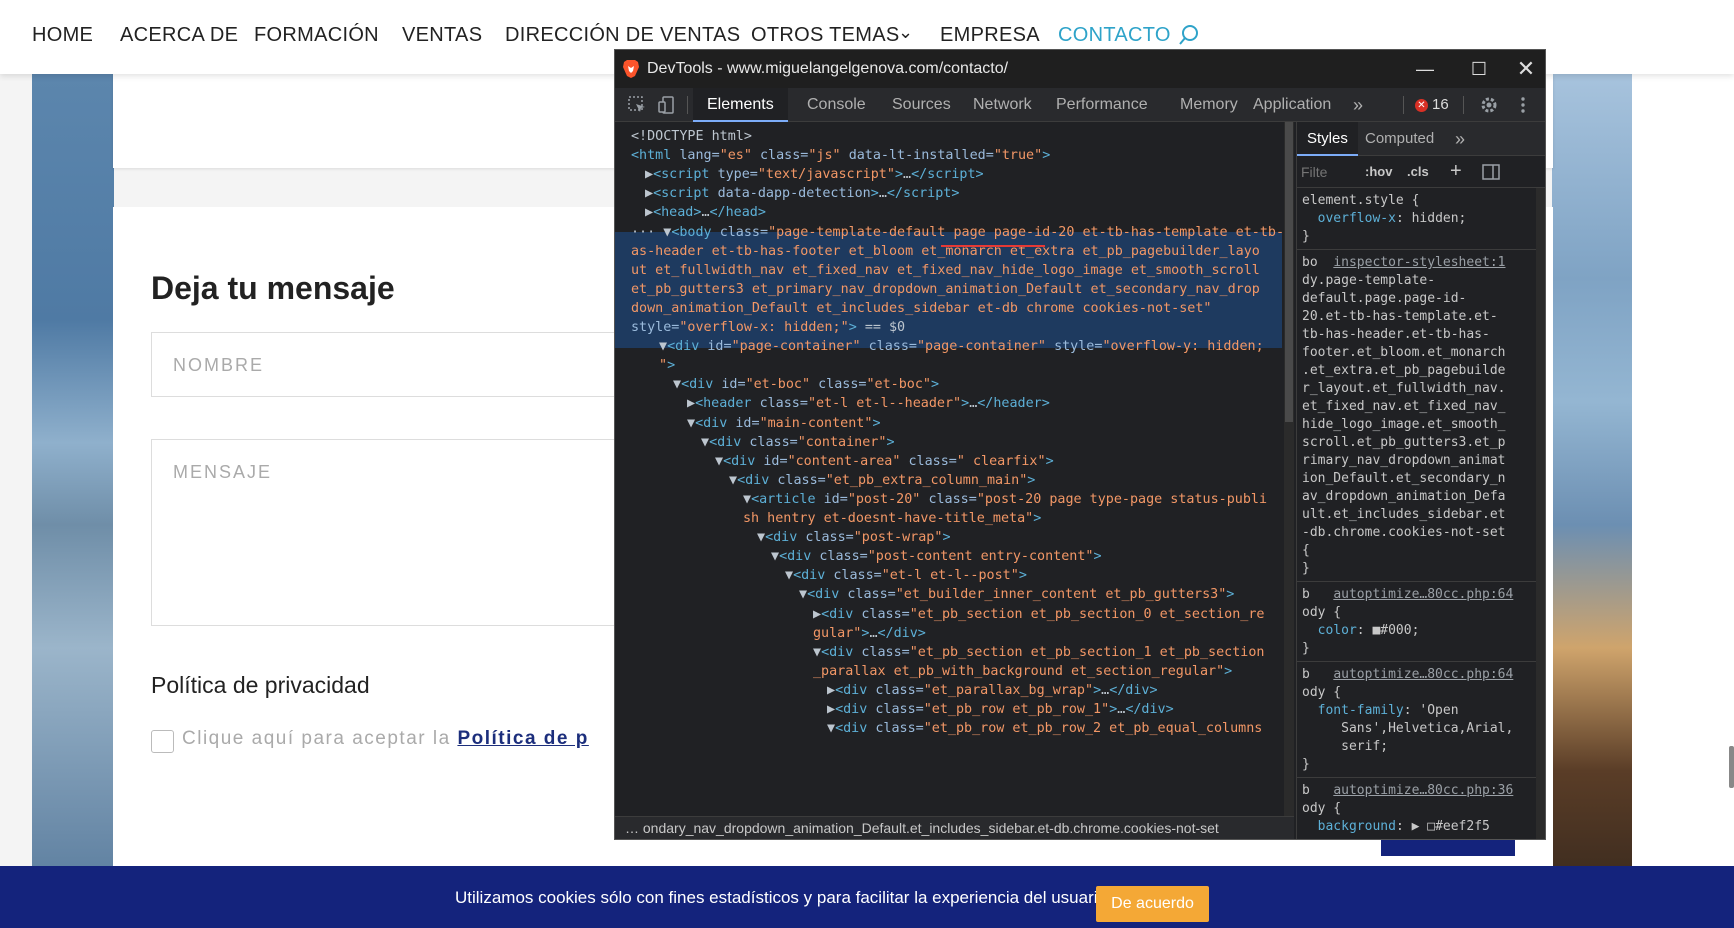 Image resolution: width=1734 pixels, height=928 pixels. I want to click on dom-line: sh hentry et-doesnt-have-title_meta">, so click(892, 519).